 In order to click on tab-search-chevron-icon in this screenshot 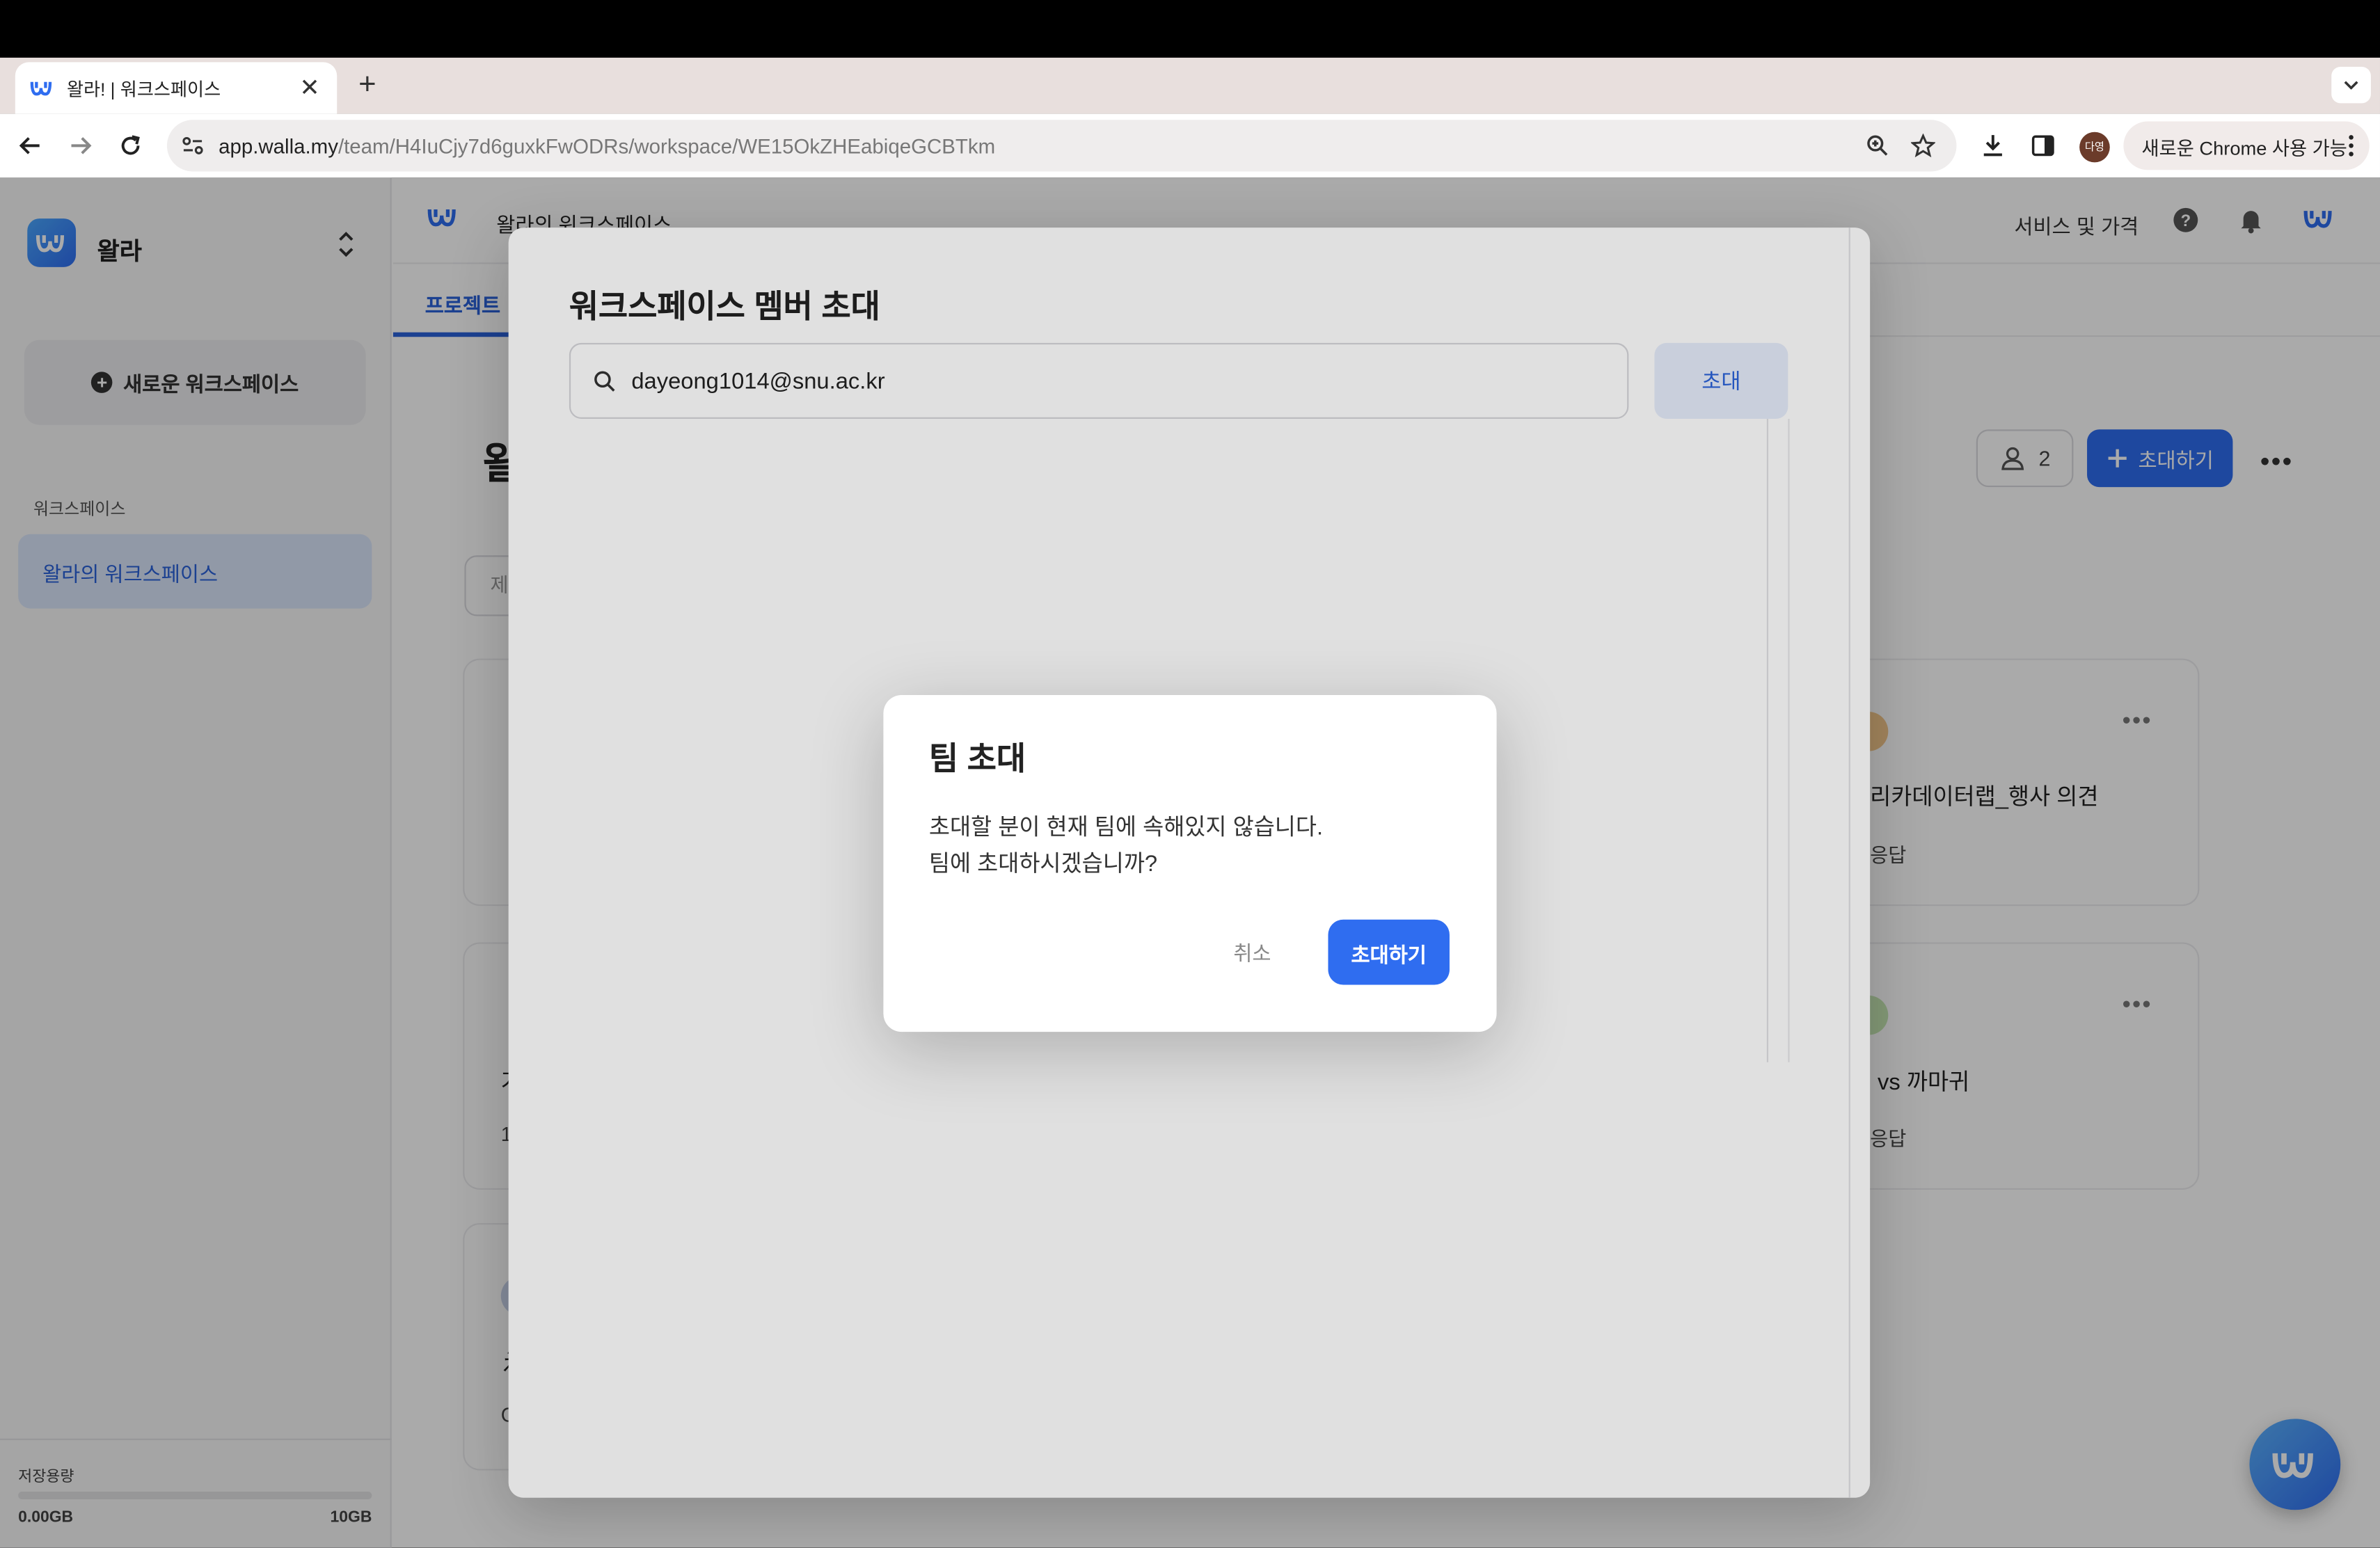, I will do `click(2351, 85)`.